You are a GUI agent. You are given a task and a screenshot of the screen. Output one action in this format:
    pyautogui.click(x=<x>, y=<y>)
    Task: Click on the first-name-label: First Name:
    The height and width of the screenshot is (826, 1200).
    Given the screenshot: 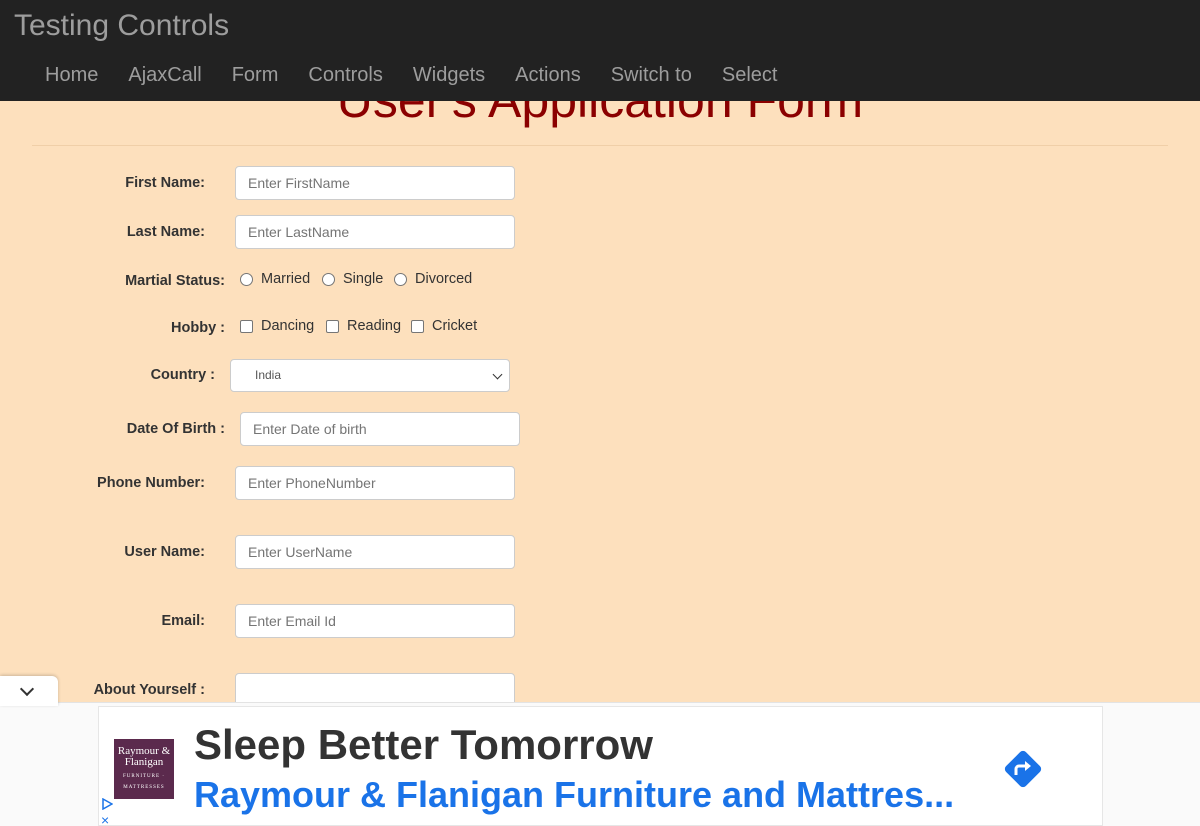 What is the action you would take?
    pyautogui.click(x=165, y=183)
    